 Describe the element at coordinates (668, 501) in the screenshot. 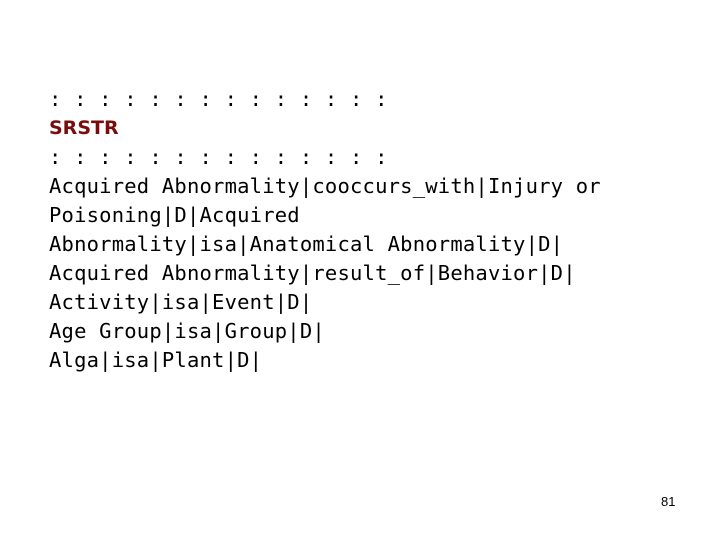

I see `page-number: 81` at that location.